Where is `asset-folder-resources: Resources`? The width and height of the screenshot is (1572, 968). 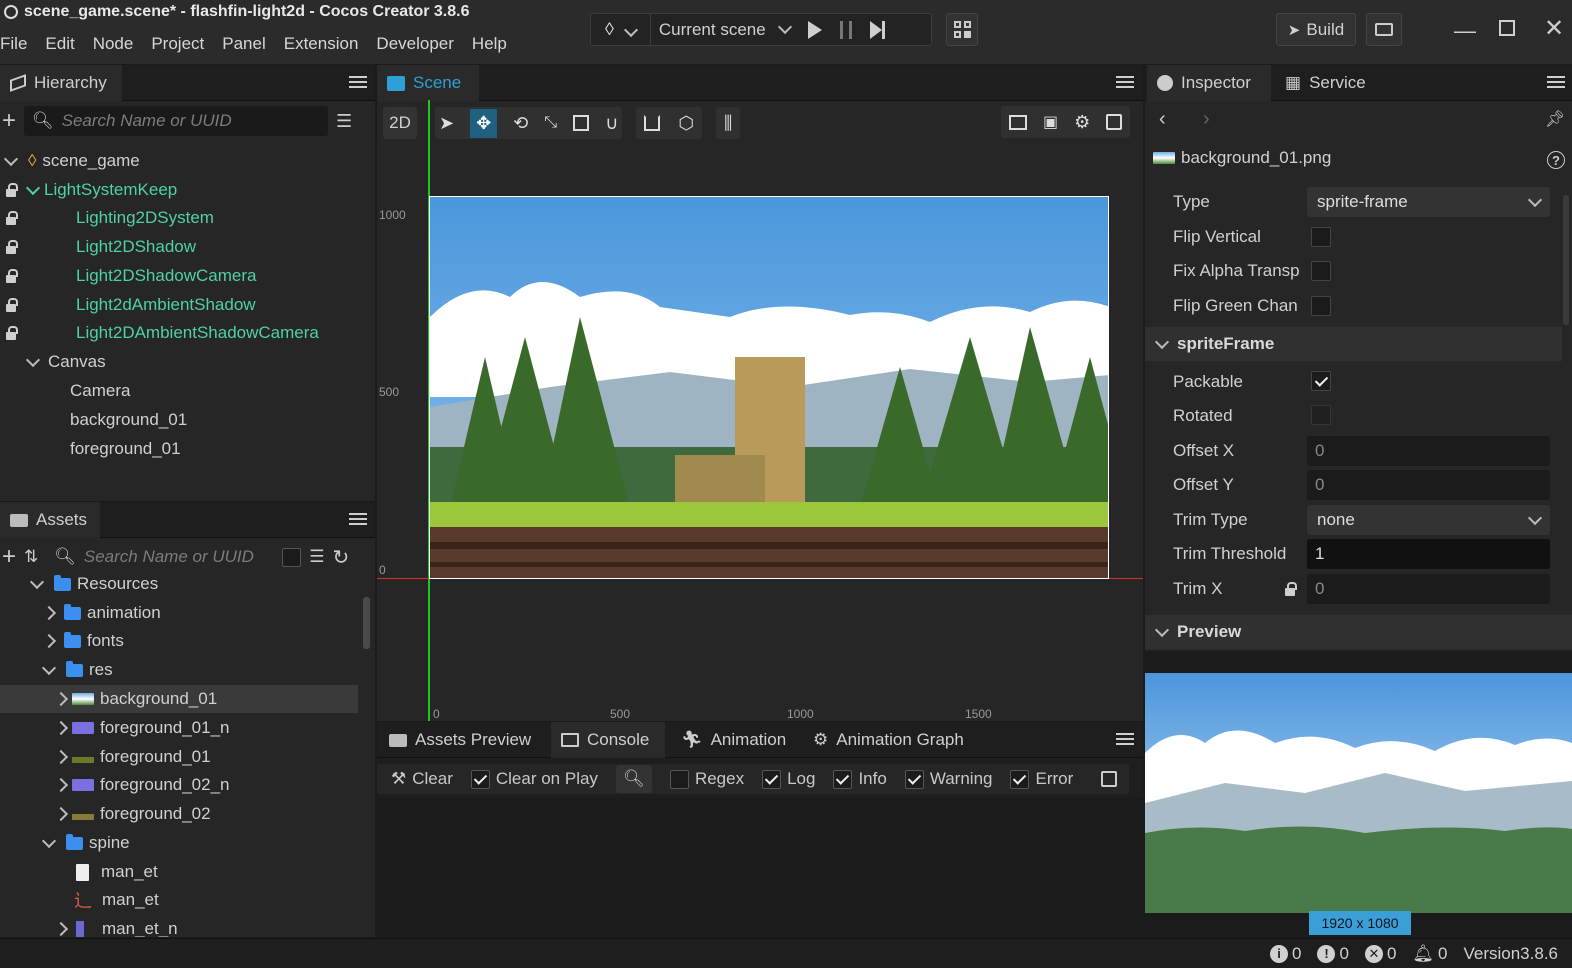
asset-folder-resources: Resources is located at coordinates (93, 584).